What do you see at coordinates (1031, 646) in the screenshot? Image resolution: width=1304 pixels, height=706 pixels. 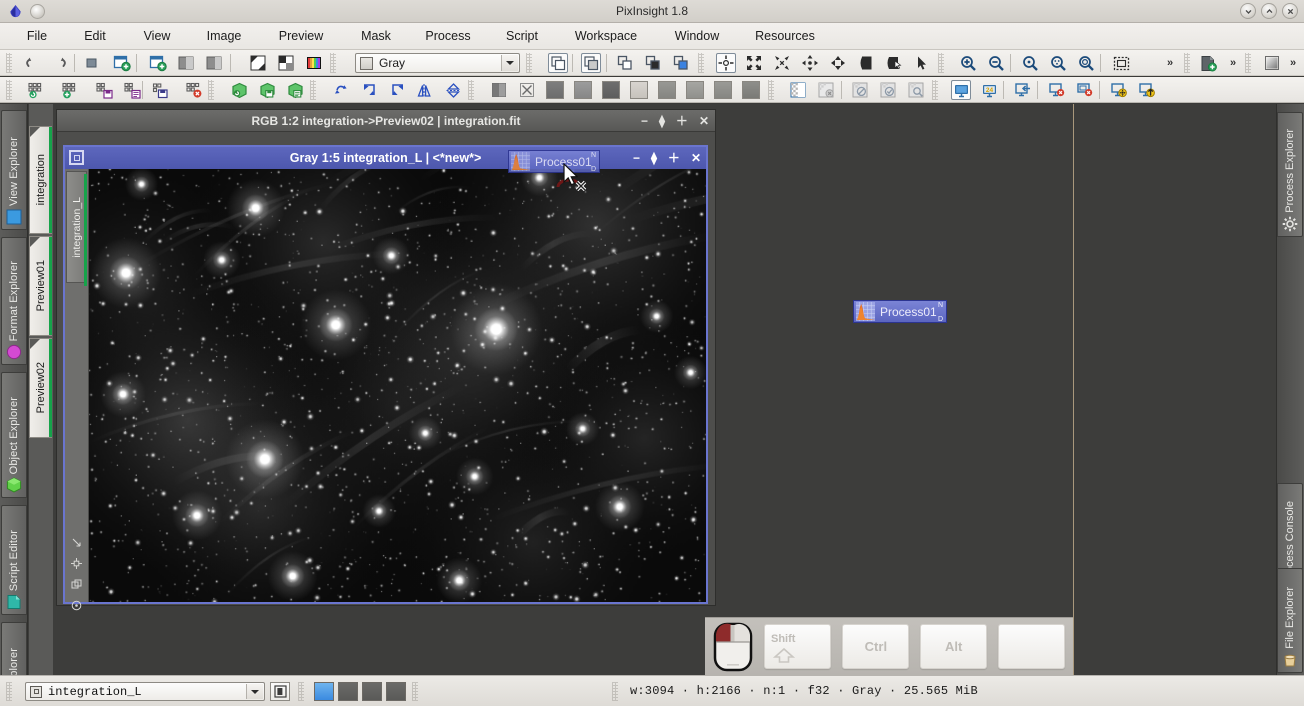 I see `blank-key` at bounding box center [1031, 646].